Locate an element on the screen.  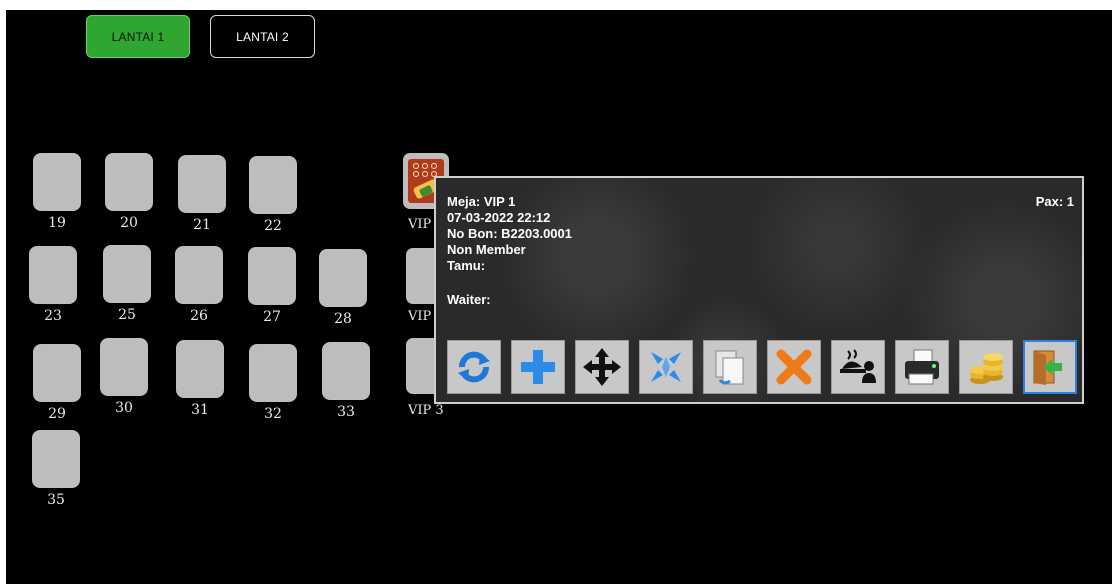
table-25: 25 is located at coordinates (127, 285).